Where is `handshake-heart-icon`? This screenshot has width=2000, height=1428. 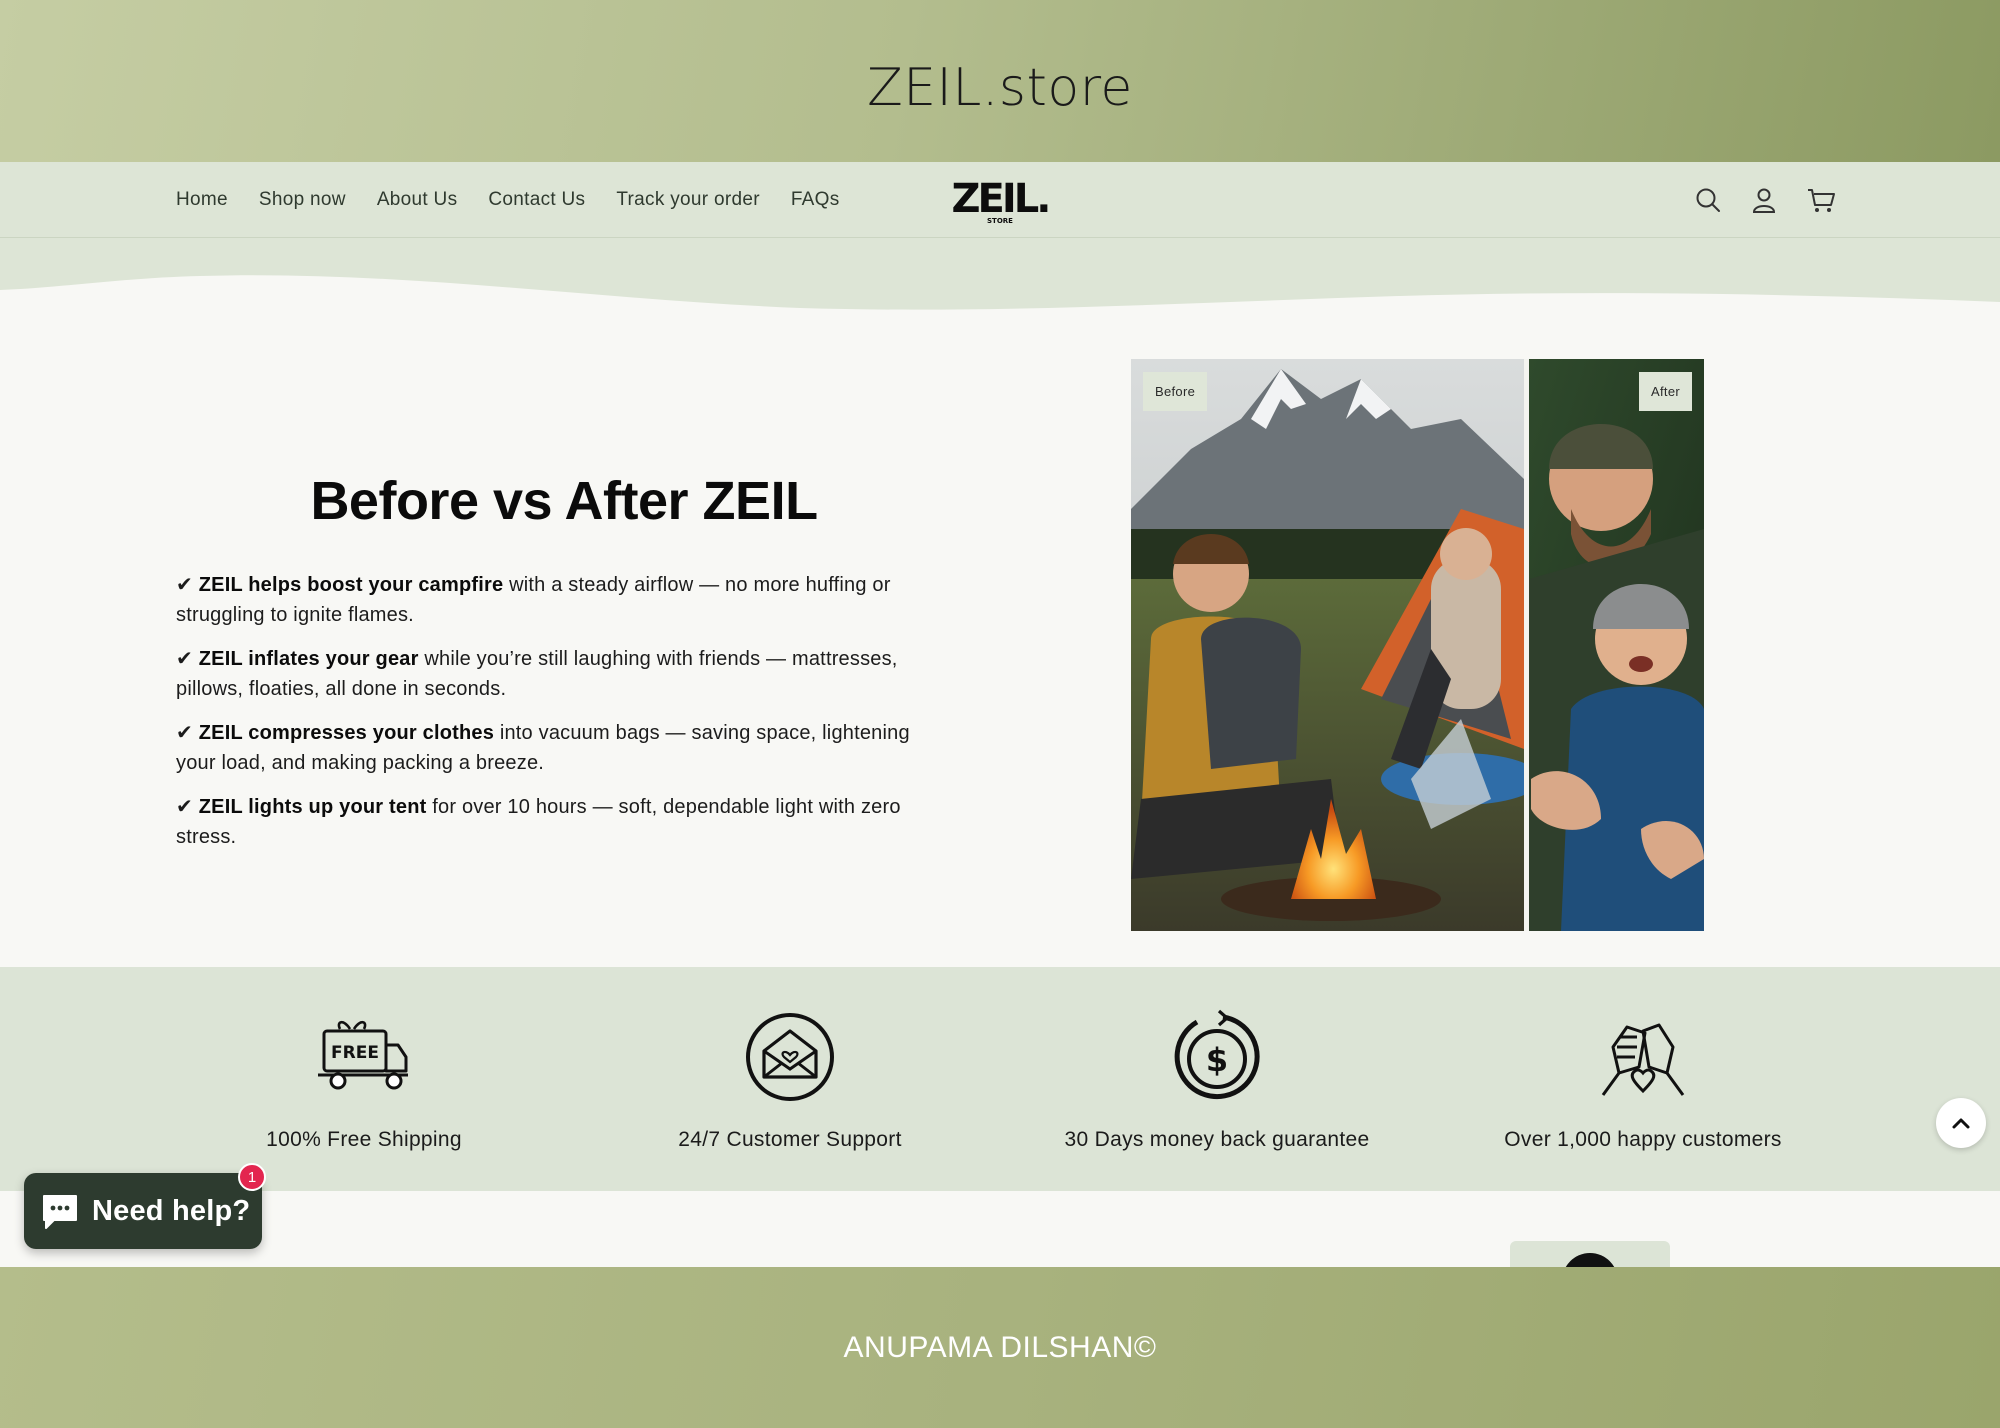 handshake-heart-icon is located at coordinates (1643, 1059).